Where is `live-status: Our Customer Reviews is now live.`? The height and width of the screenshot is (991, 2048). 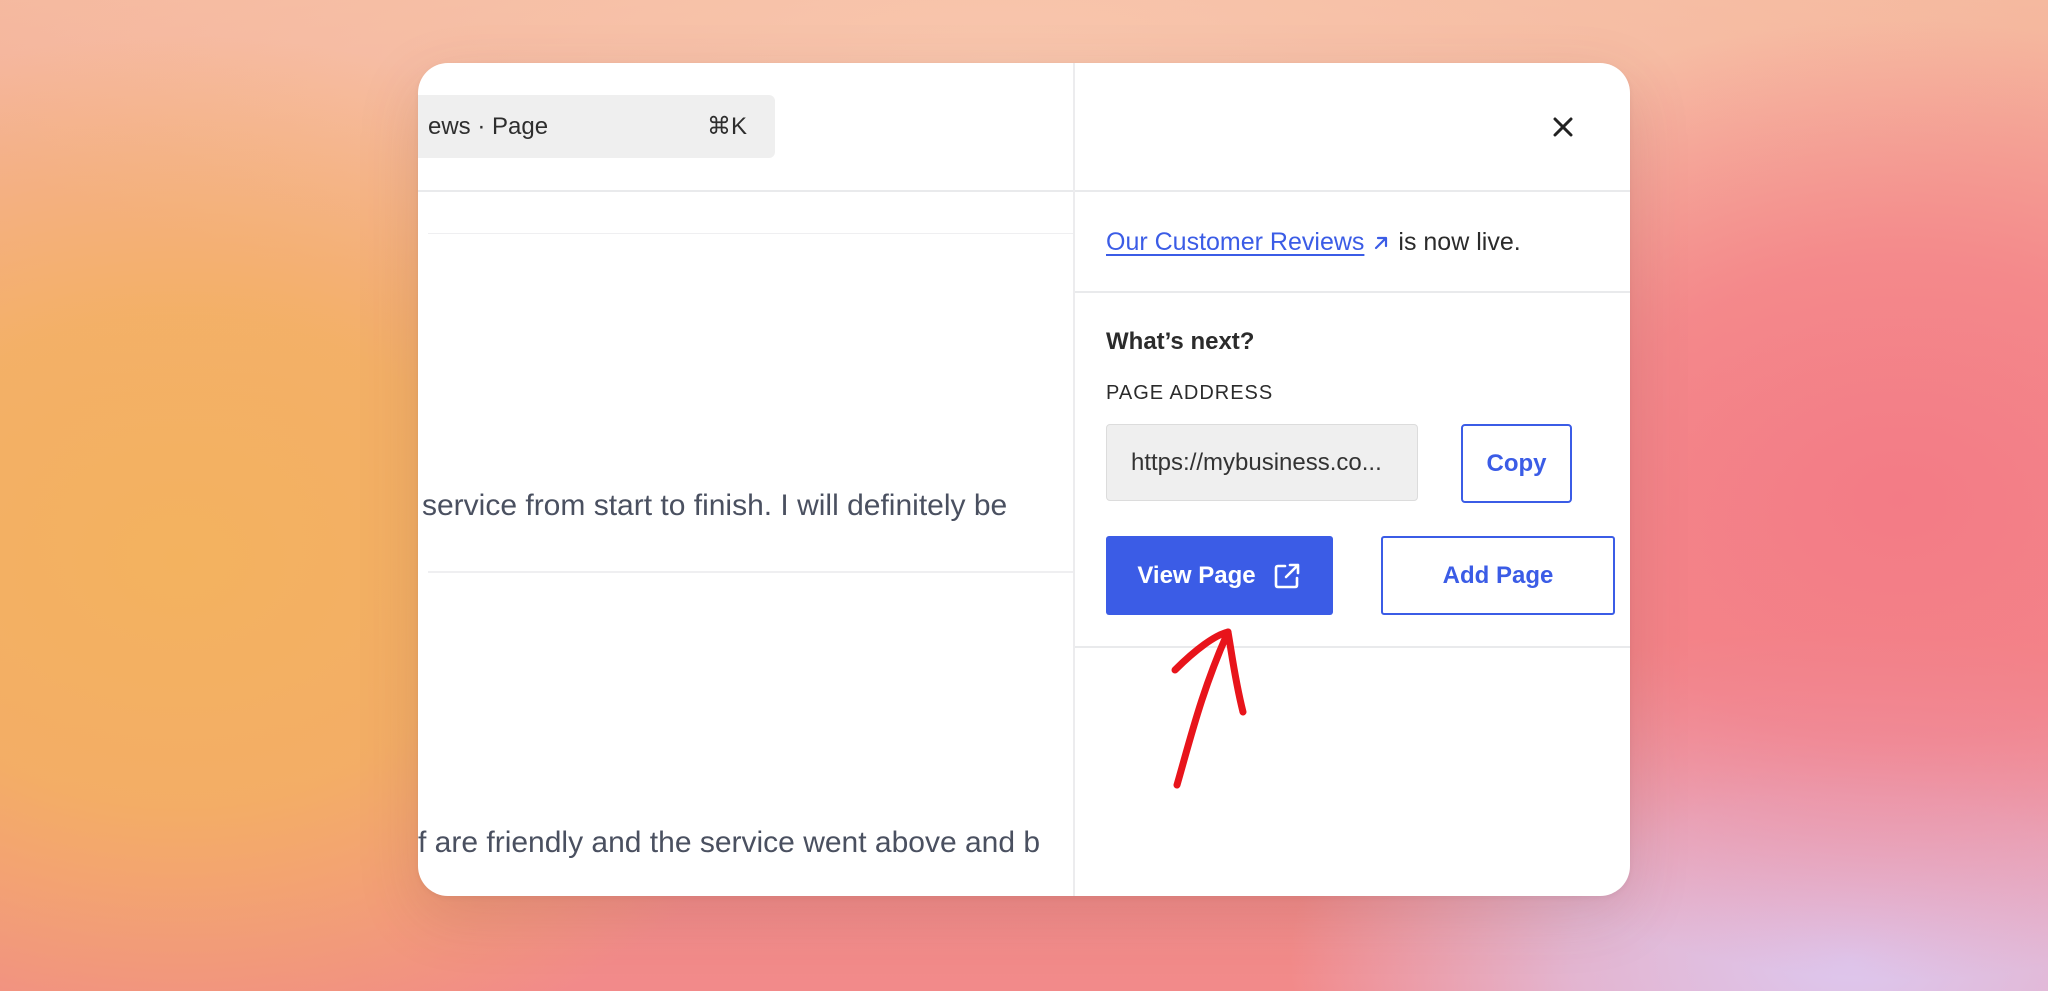 live-status: Our Customer Reviews is now live. is located at coordinates (1313, 242).